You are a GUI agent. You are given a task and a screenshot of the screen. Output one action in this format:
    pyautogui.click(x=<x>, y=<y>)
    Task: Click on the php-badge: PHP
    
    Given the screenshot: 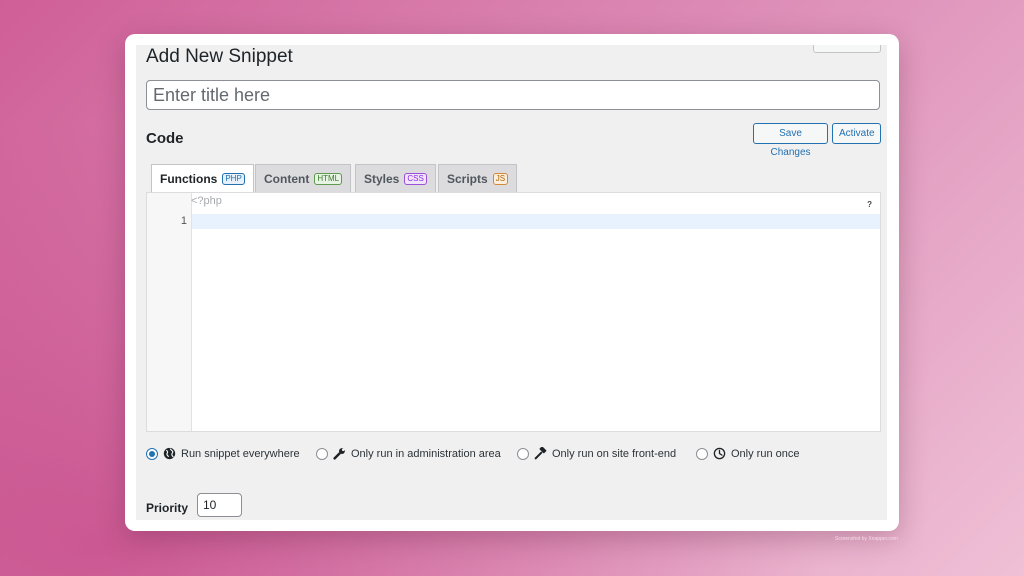 What is the action you would take?
    pyautogui.click(x=233, y=179)
    